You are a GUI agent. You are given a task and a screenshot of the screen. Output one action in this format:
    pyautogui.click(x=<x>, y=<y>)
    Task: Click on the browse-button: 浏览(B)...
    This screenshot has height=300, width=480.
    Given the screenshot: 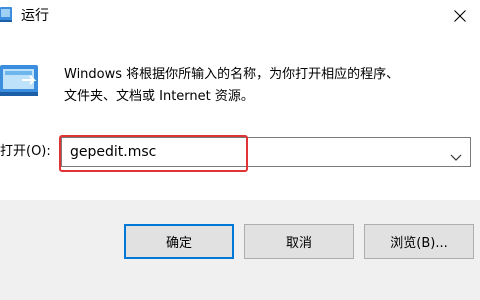 What is the action you would take?
    pyautogui.click(x=419, y=241)
    